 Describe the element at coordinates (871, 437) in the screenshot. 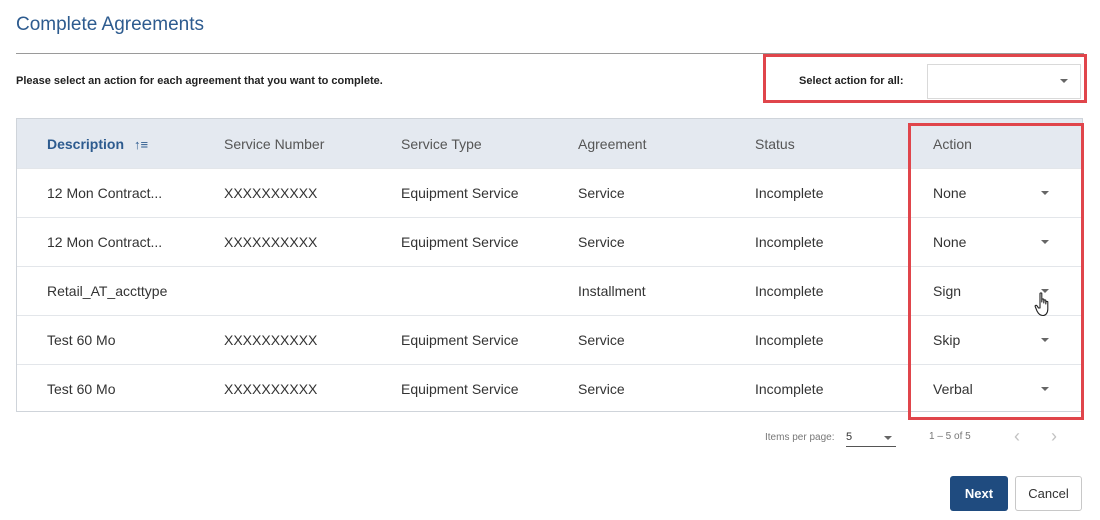

I see `items-per-page-select: 5` at that location.